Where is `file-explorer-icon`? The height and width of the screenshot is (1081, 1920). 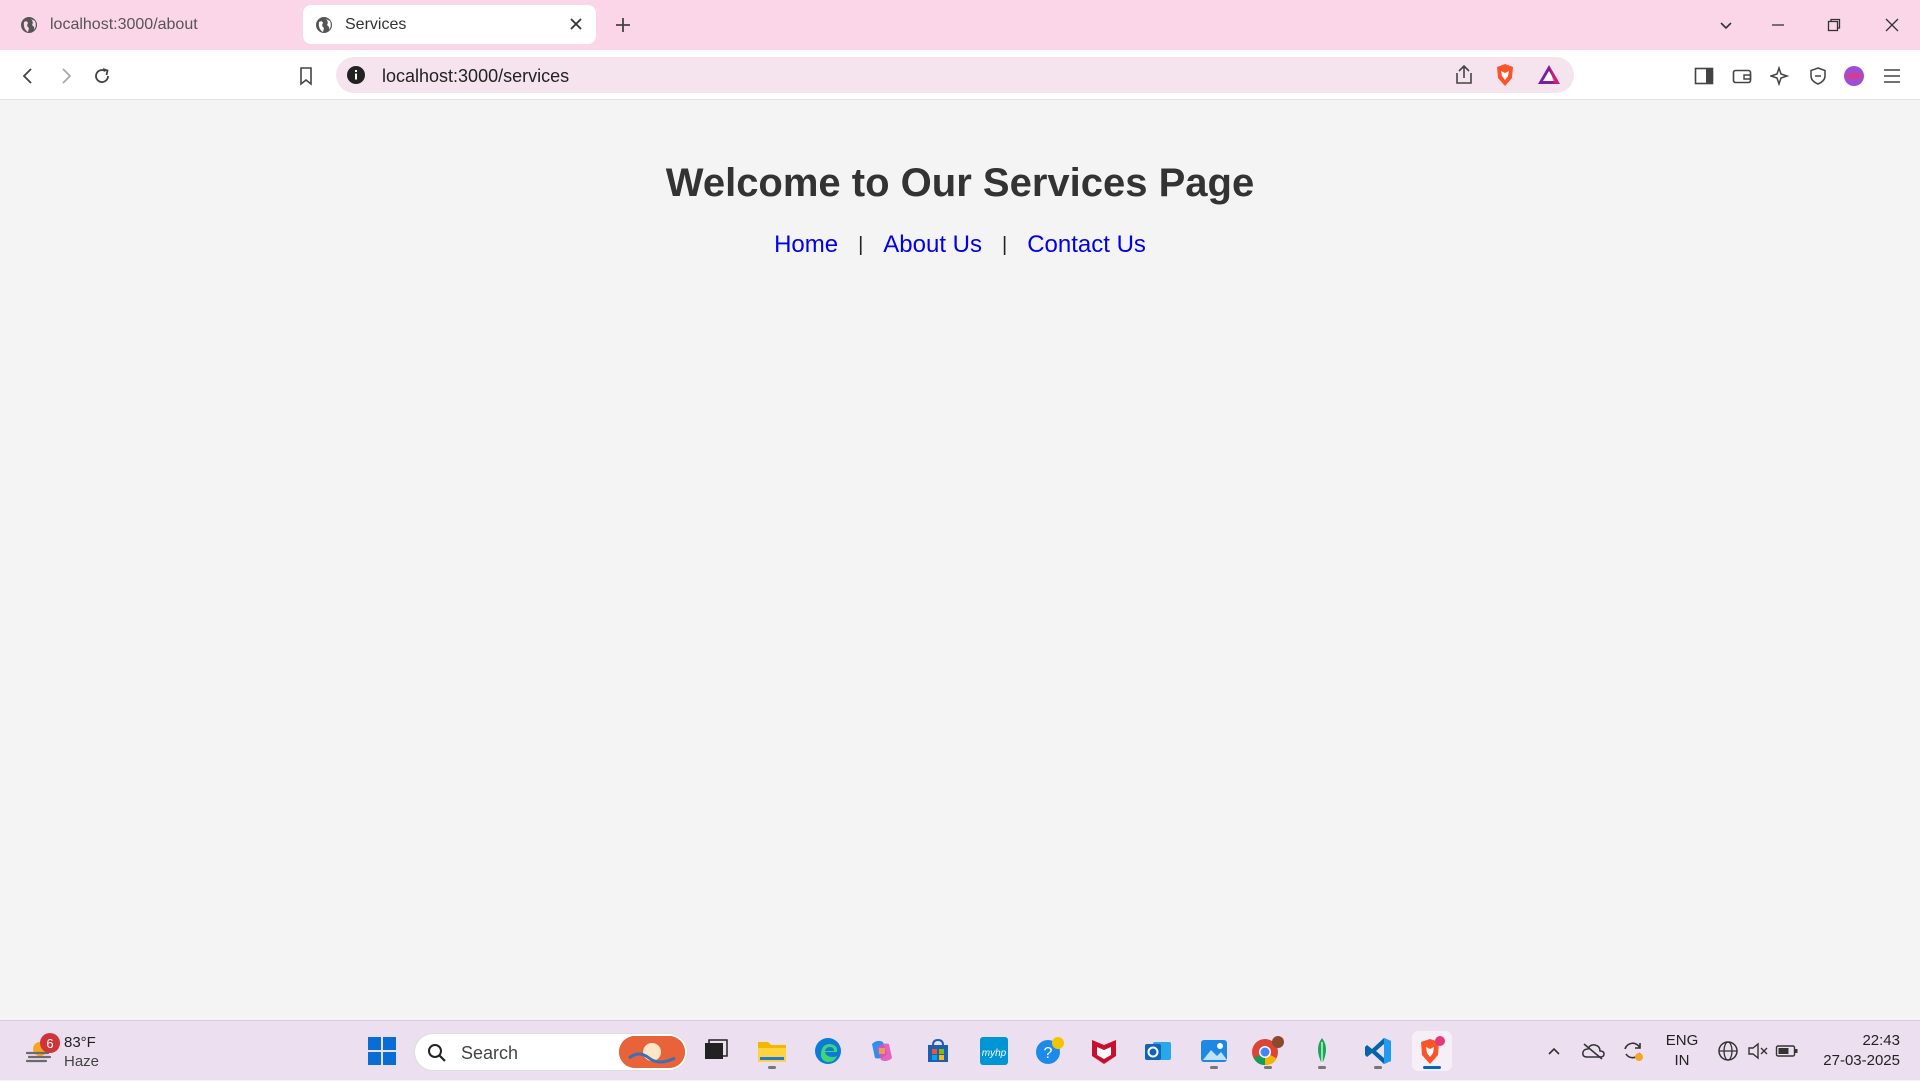 file-explorer-icon is located at coordinates (772, 1051).